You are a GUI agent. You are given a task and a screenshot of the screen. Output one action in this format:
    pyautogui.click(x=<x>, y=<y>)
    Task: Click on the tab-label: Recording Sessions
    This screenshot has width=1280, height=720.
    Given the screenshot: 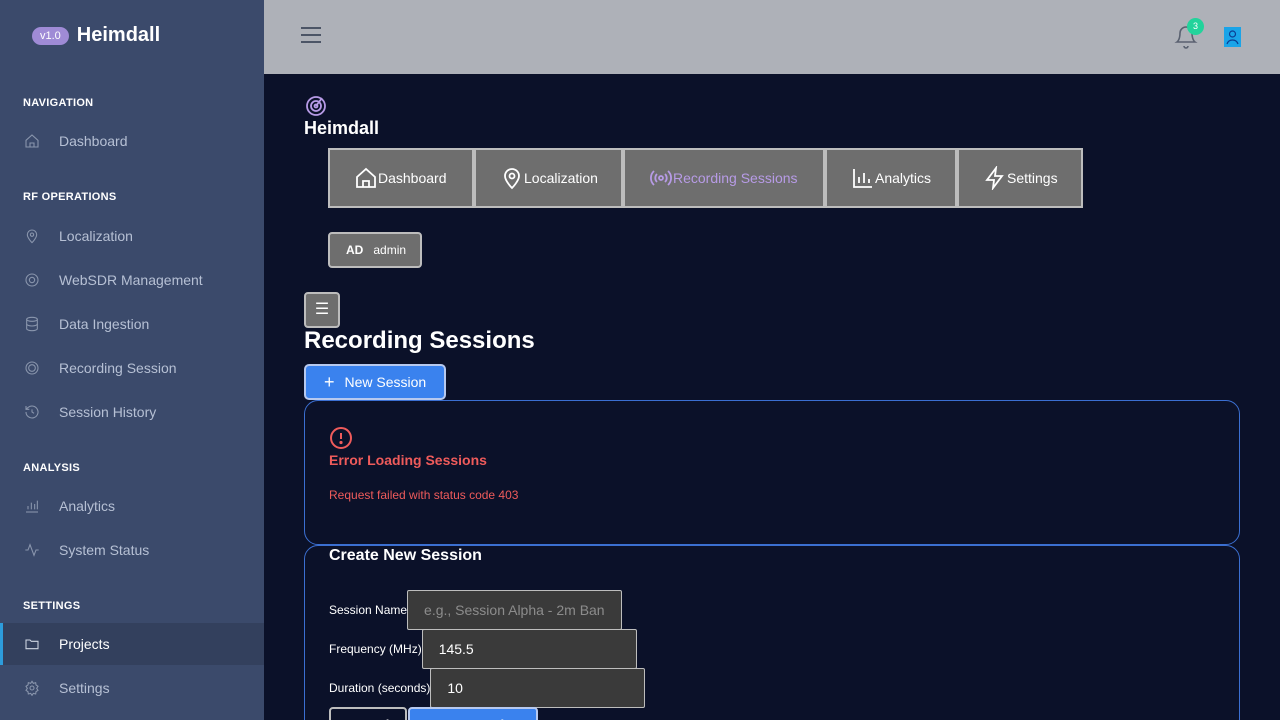 What is the action you would take?
    pyautogui.click(x=735, y=178)
    